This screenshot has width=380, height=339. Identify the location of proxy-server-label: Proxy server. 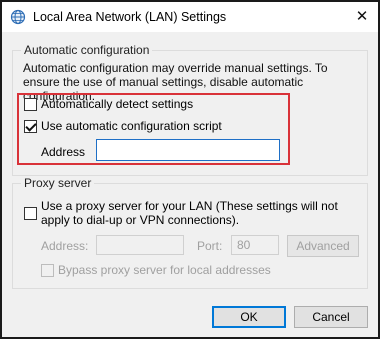
(58, 183).